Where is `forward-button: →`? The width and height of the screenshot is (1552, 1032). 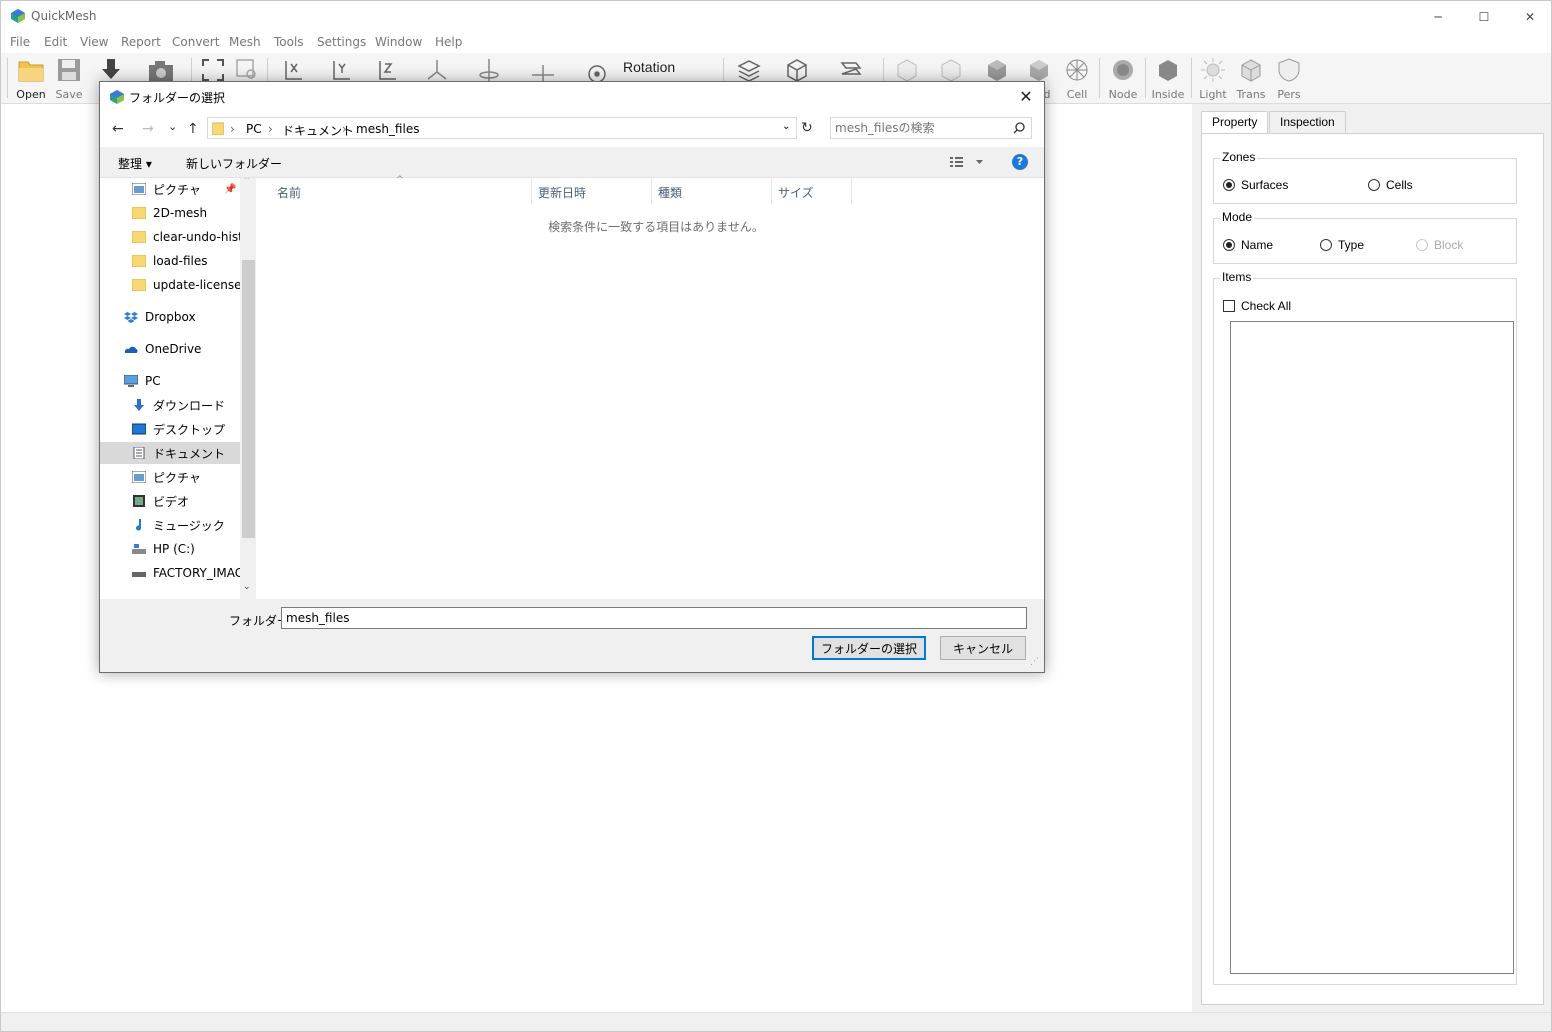
forward-button: → is located at coordinates (148, 129).